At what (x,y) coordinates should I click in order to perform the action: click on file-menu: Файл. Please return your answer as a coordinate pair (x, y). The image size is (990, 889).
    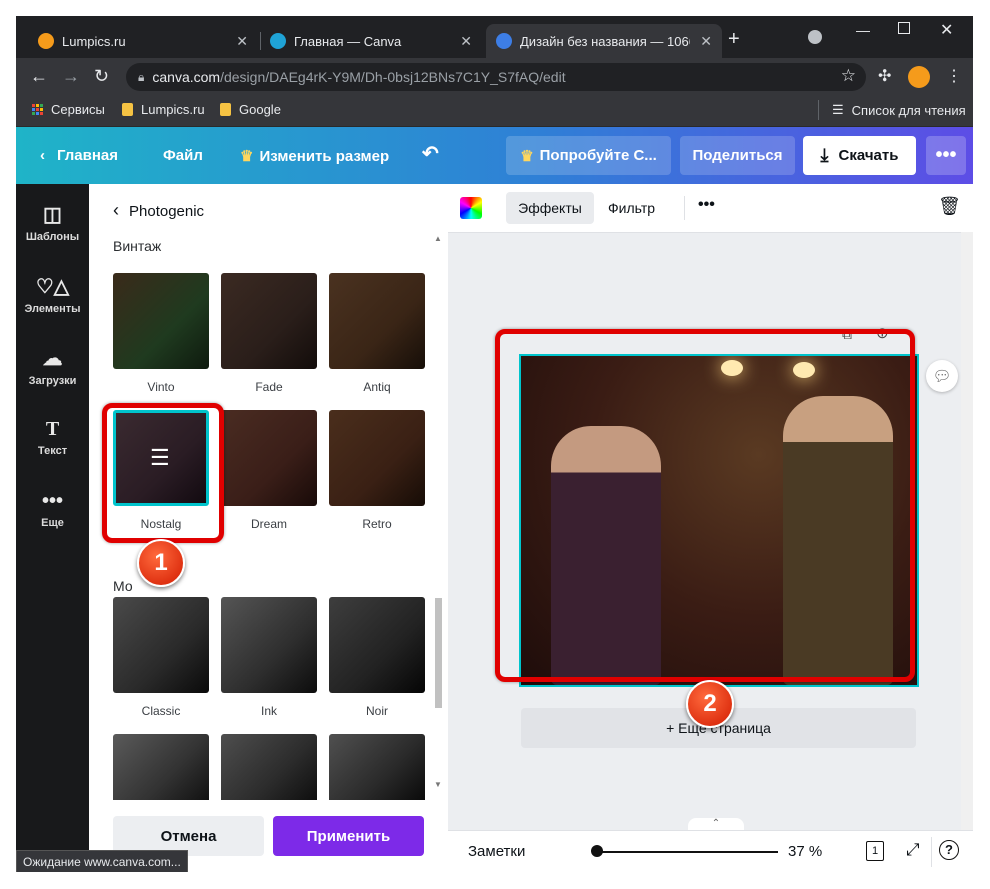
    Looking at the image, I should click on (183, 155).